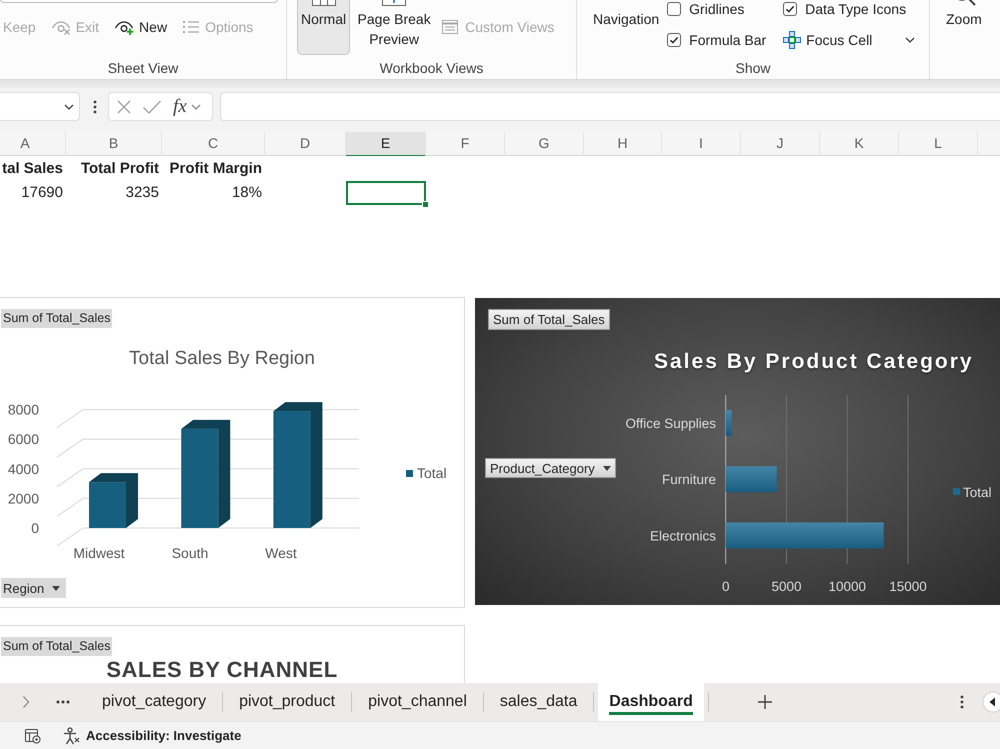 This screenshot has width=1000, height=749. I want to click on category-label: Office Supplies, so click(670, 423).